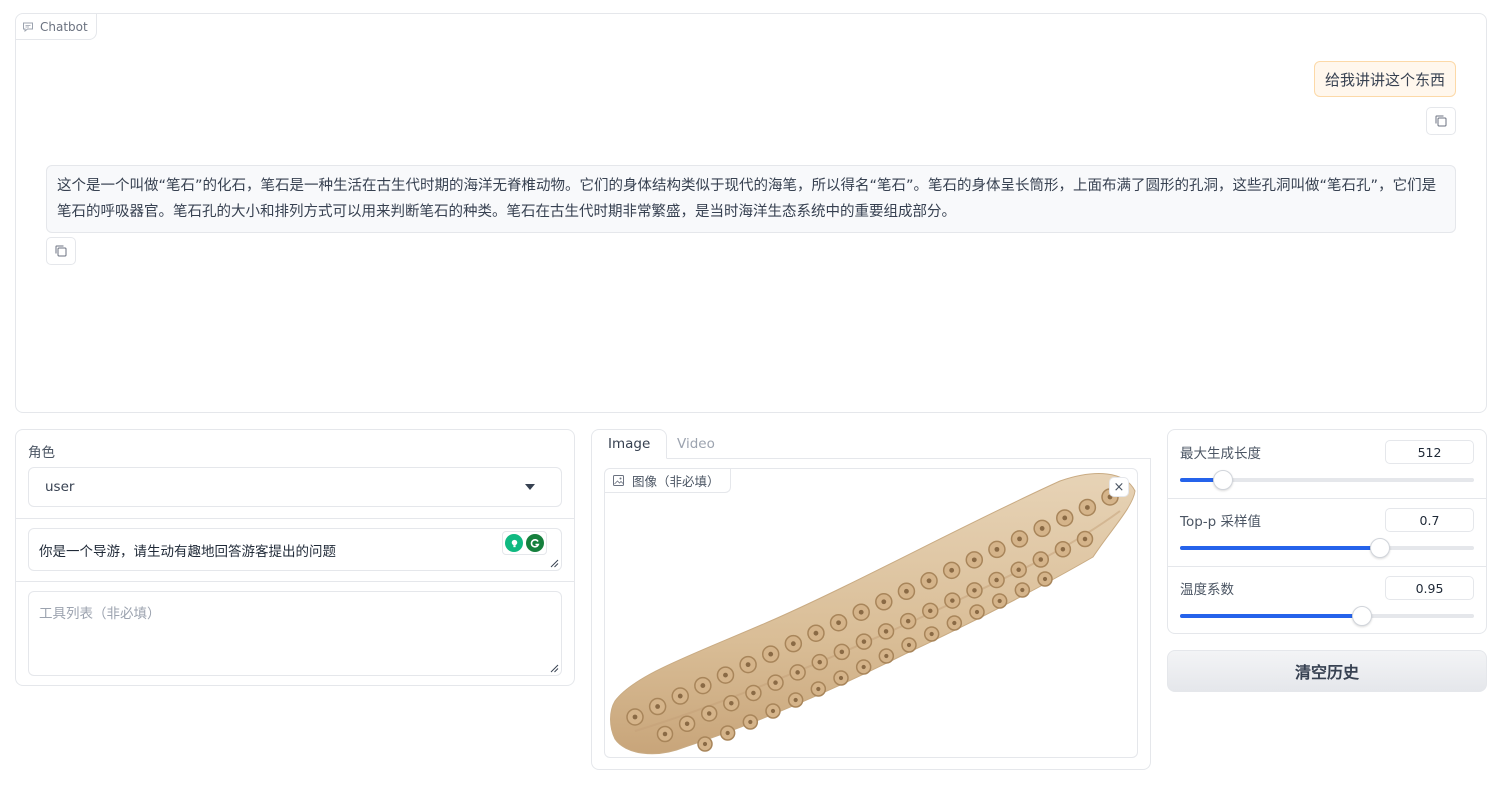 Image resolution: width=1501 pixels, height=786 pixels. Describe the element at coordinates (629, 444) in the screenshot. I see `tab-image: Image` at that location.